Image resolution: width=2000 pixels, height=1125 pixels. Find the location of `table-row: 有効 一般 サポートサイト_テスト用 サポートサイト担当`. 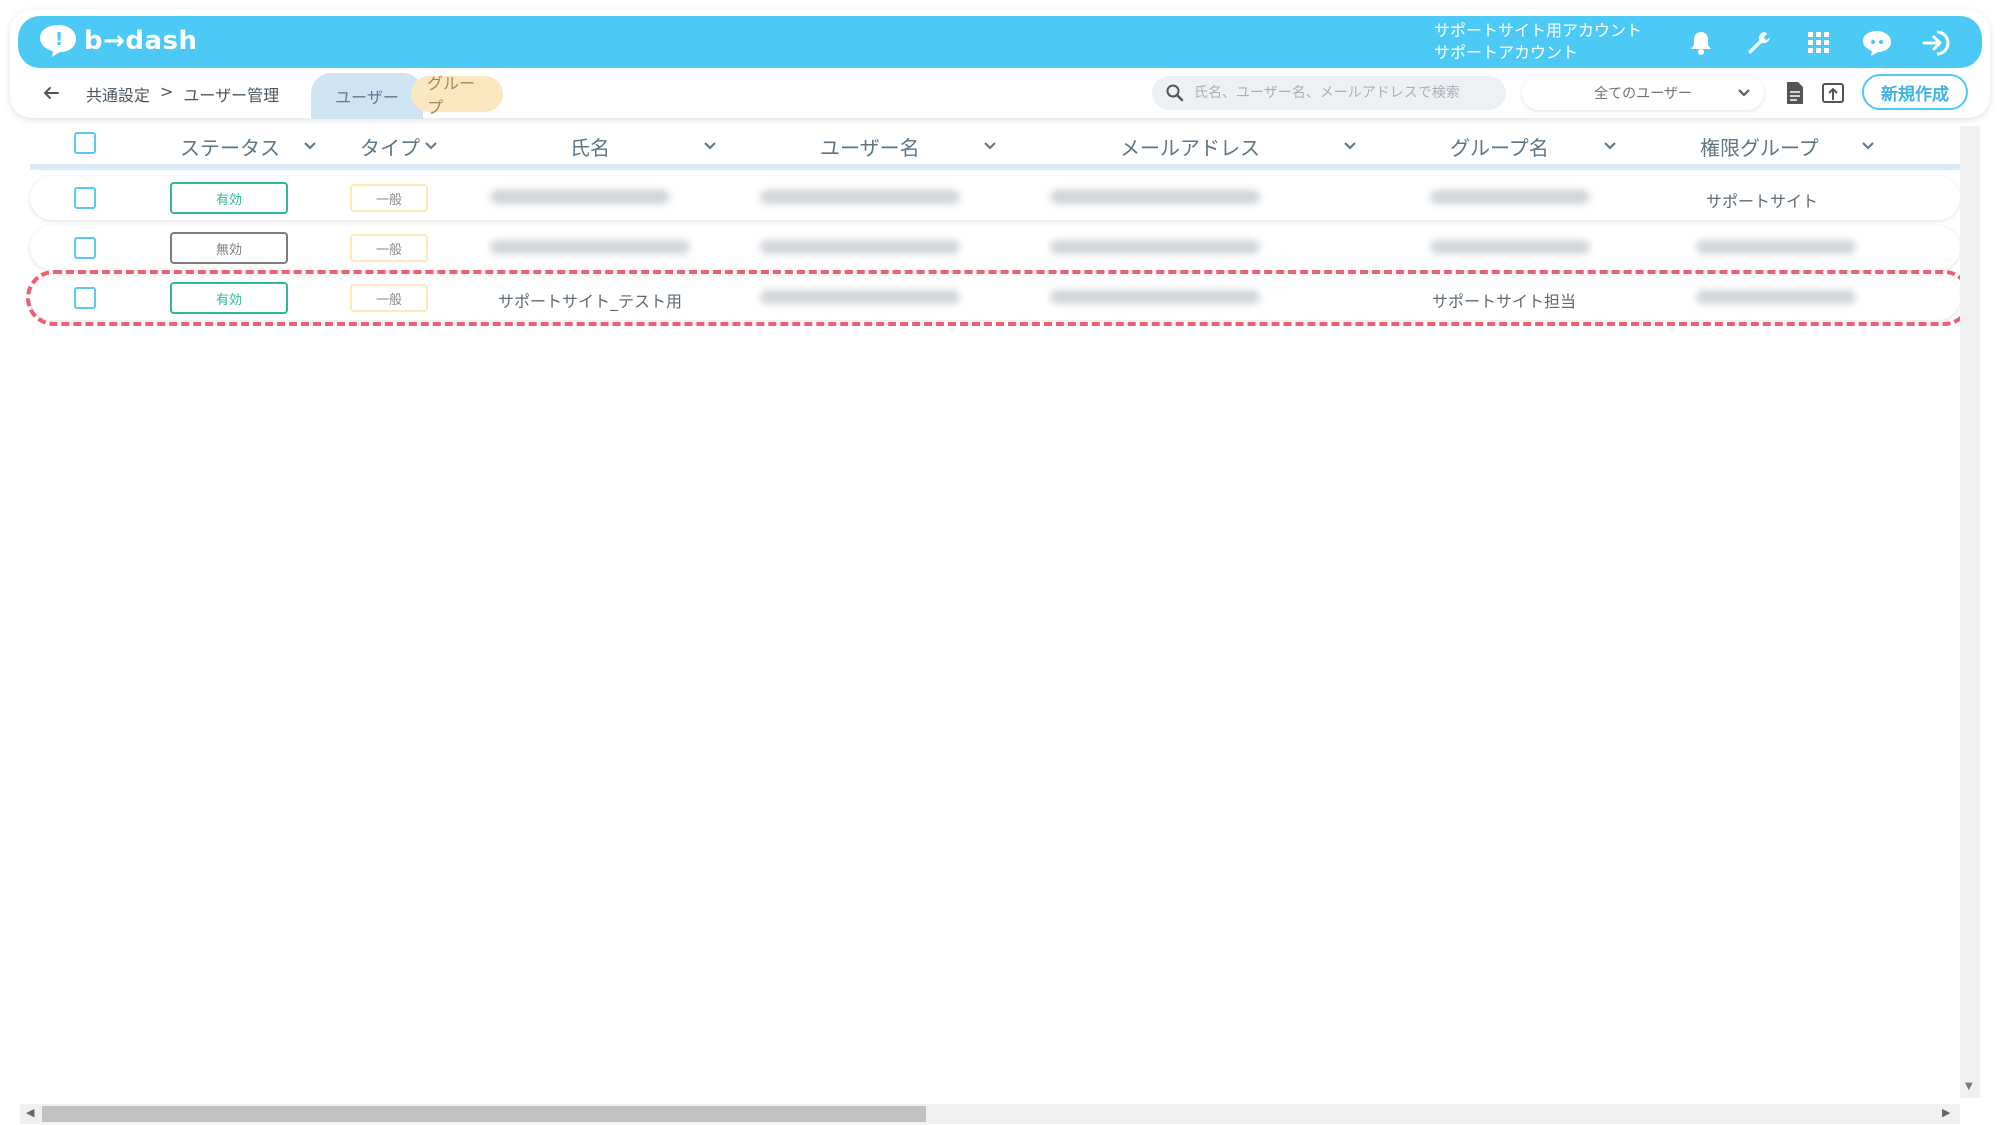

table-row: 有効 一般 サポートサイト_テスト用 サポートサイト担当 is located at coordinates (995, 298).